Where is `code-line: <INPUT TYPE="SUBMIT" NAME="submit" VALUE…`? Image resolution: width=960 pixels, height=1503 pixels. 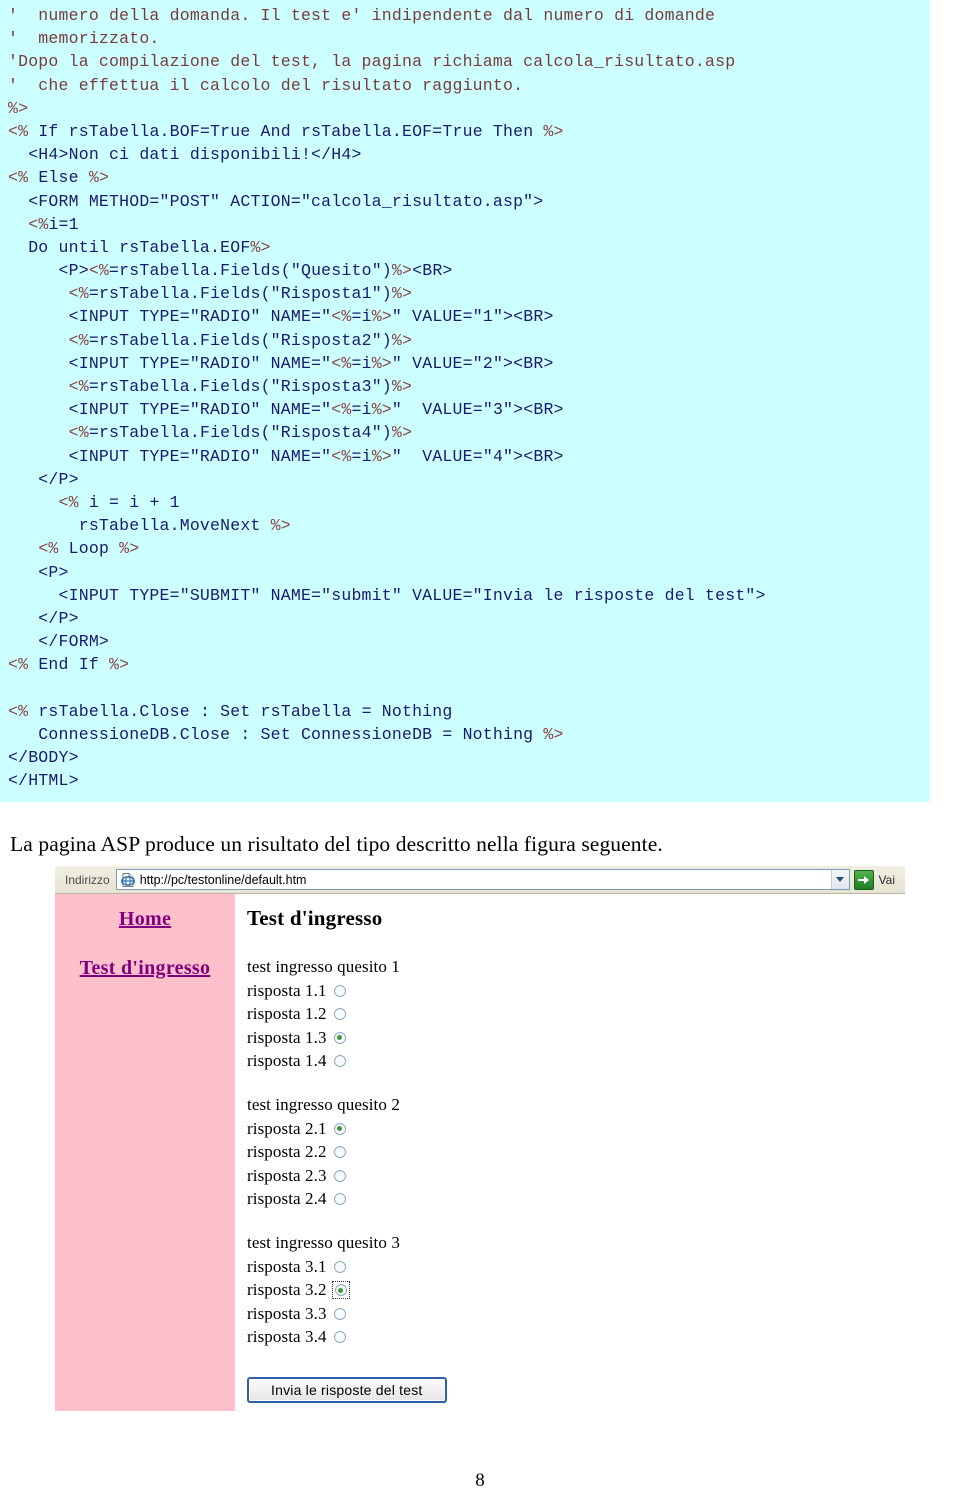 code-line: <INPUT TYPE="SUBMIT" NAME="submit" VALUE… is located at coordinates (387, 595).